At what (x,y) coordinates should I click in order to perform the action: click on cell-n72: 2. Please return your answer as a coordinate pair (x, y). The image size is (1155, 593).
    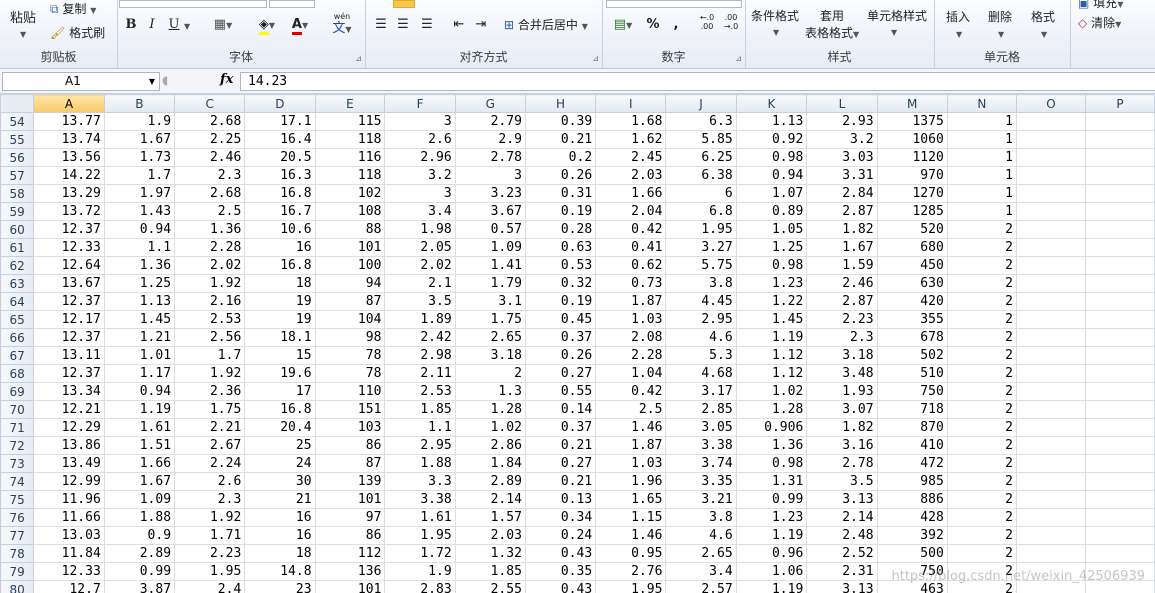
    Looking at the image, I should click on (981, 445).